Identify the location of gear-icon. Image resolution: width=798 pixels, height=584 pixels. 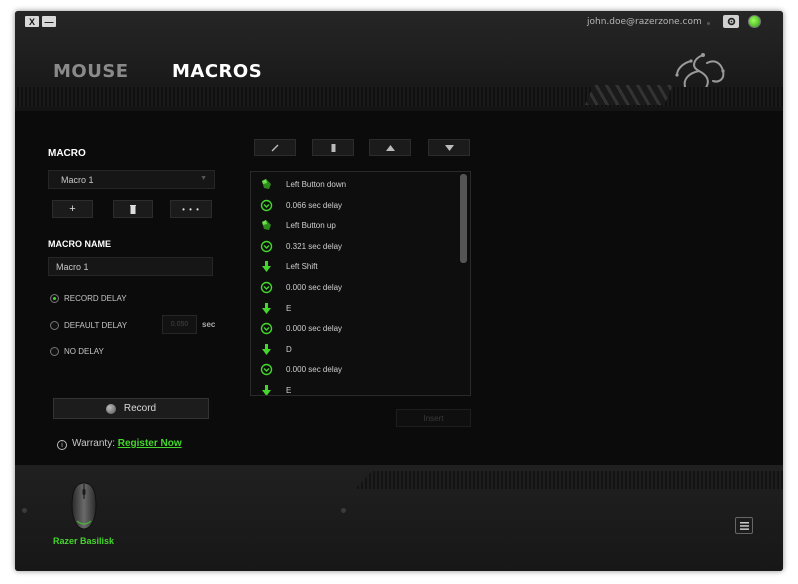
(731, 21).